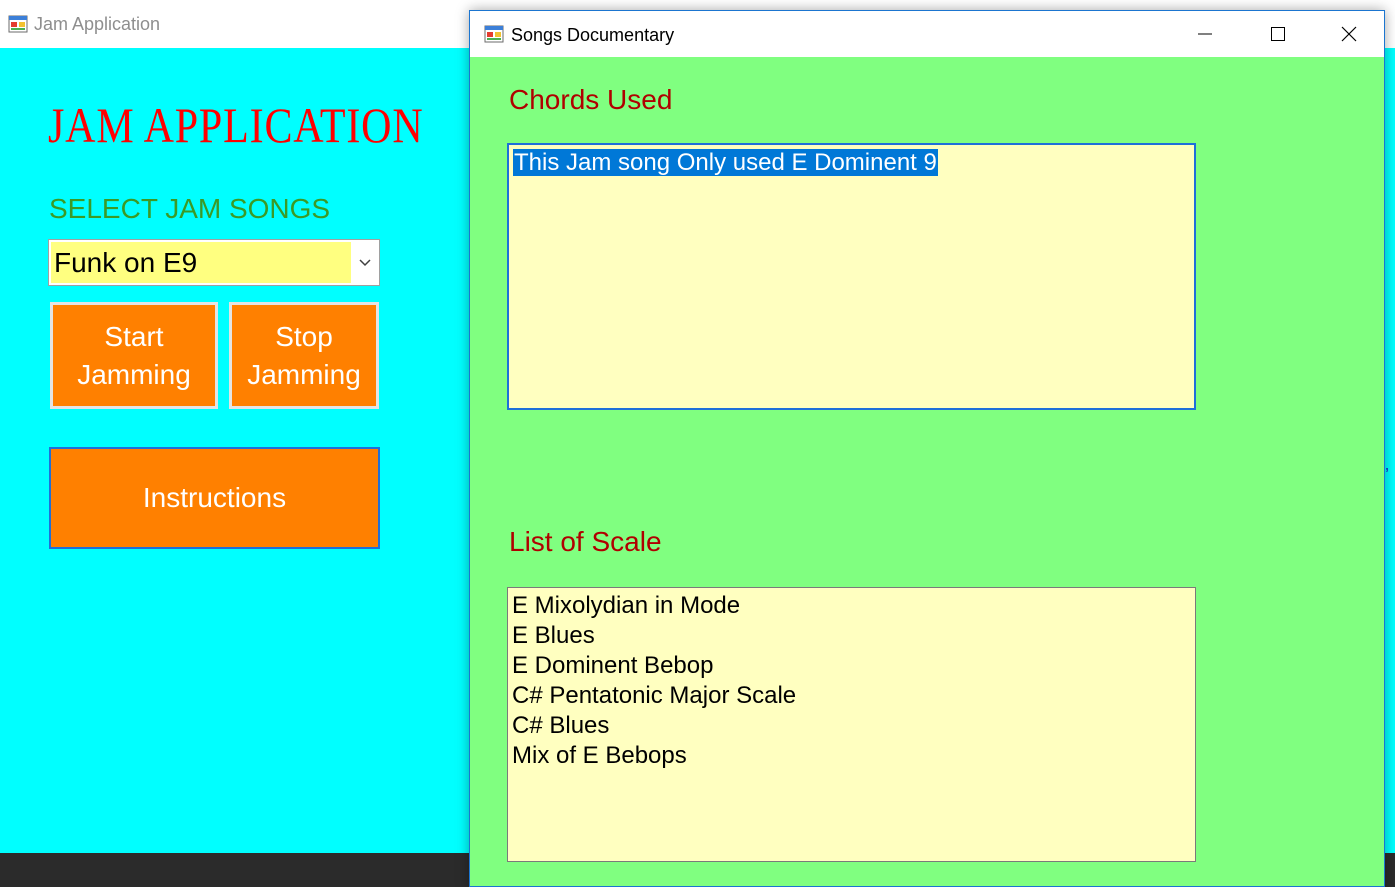 The width and height of the screenshot is (1395, 887). I want to click on chevron-down-icon, so click(365, 262).